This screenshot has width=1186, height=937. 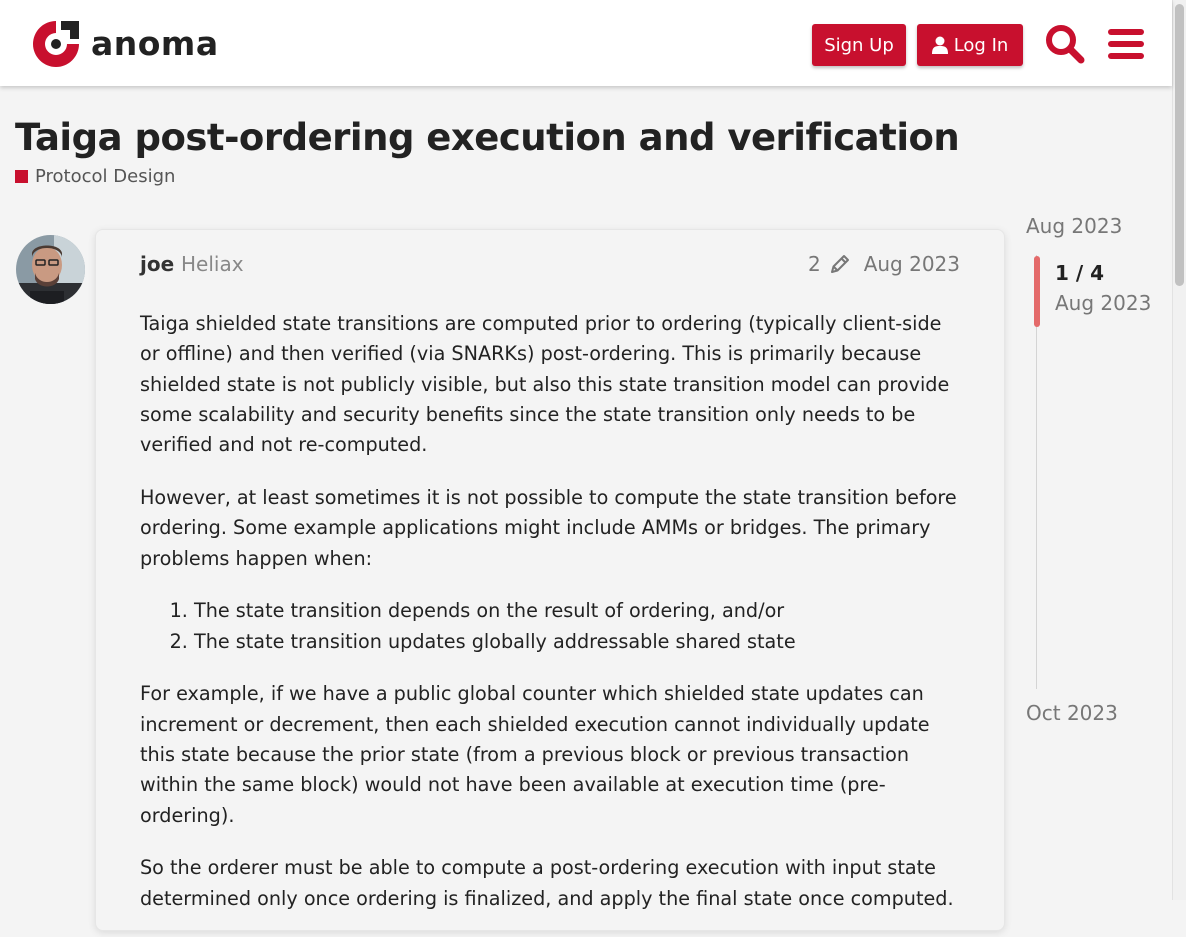 I want to click on timeline-end-date: Oct 2023, so click(x=1072, y=713).